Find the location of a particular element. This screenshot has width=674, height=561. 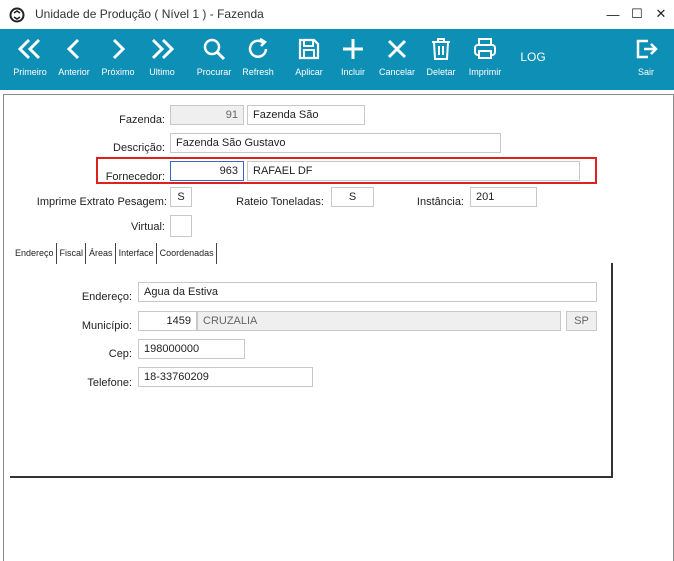

log-button: LOG is located at coordinates (533, 59).